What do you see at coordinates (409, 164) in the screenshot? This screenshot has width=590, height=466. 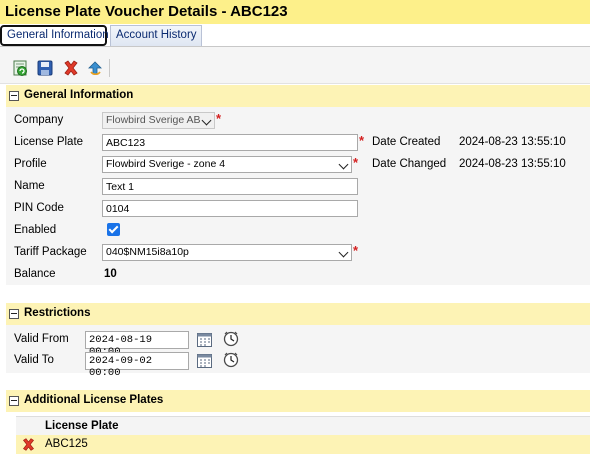 I see `date-changed-label: Date Changed` at bounding box center [409, 164].